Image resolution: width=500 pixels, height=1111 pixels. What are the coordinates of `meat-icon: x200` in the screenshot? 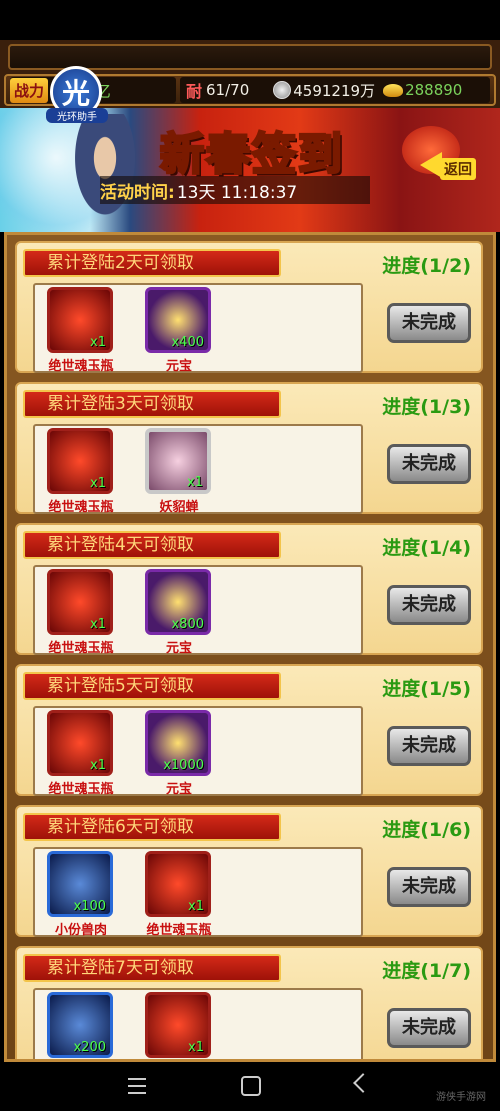 It's located at (80, 1025).